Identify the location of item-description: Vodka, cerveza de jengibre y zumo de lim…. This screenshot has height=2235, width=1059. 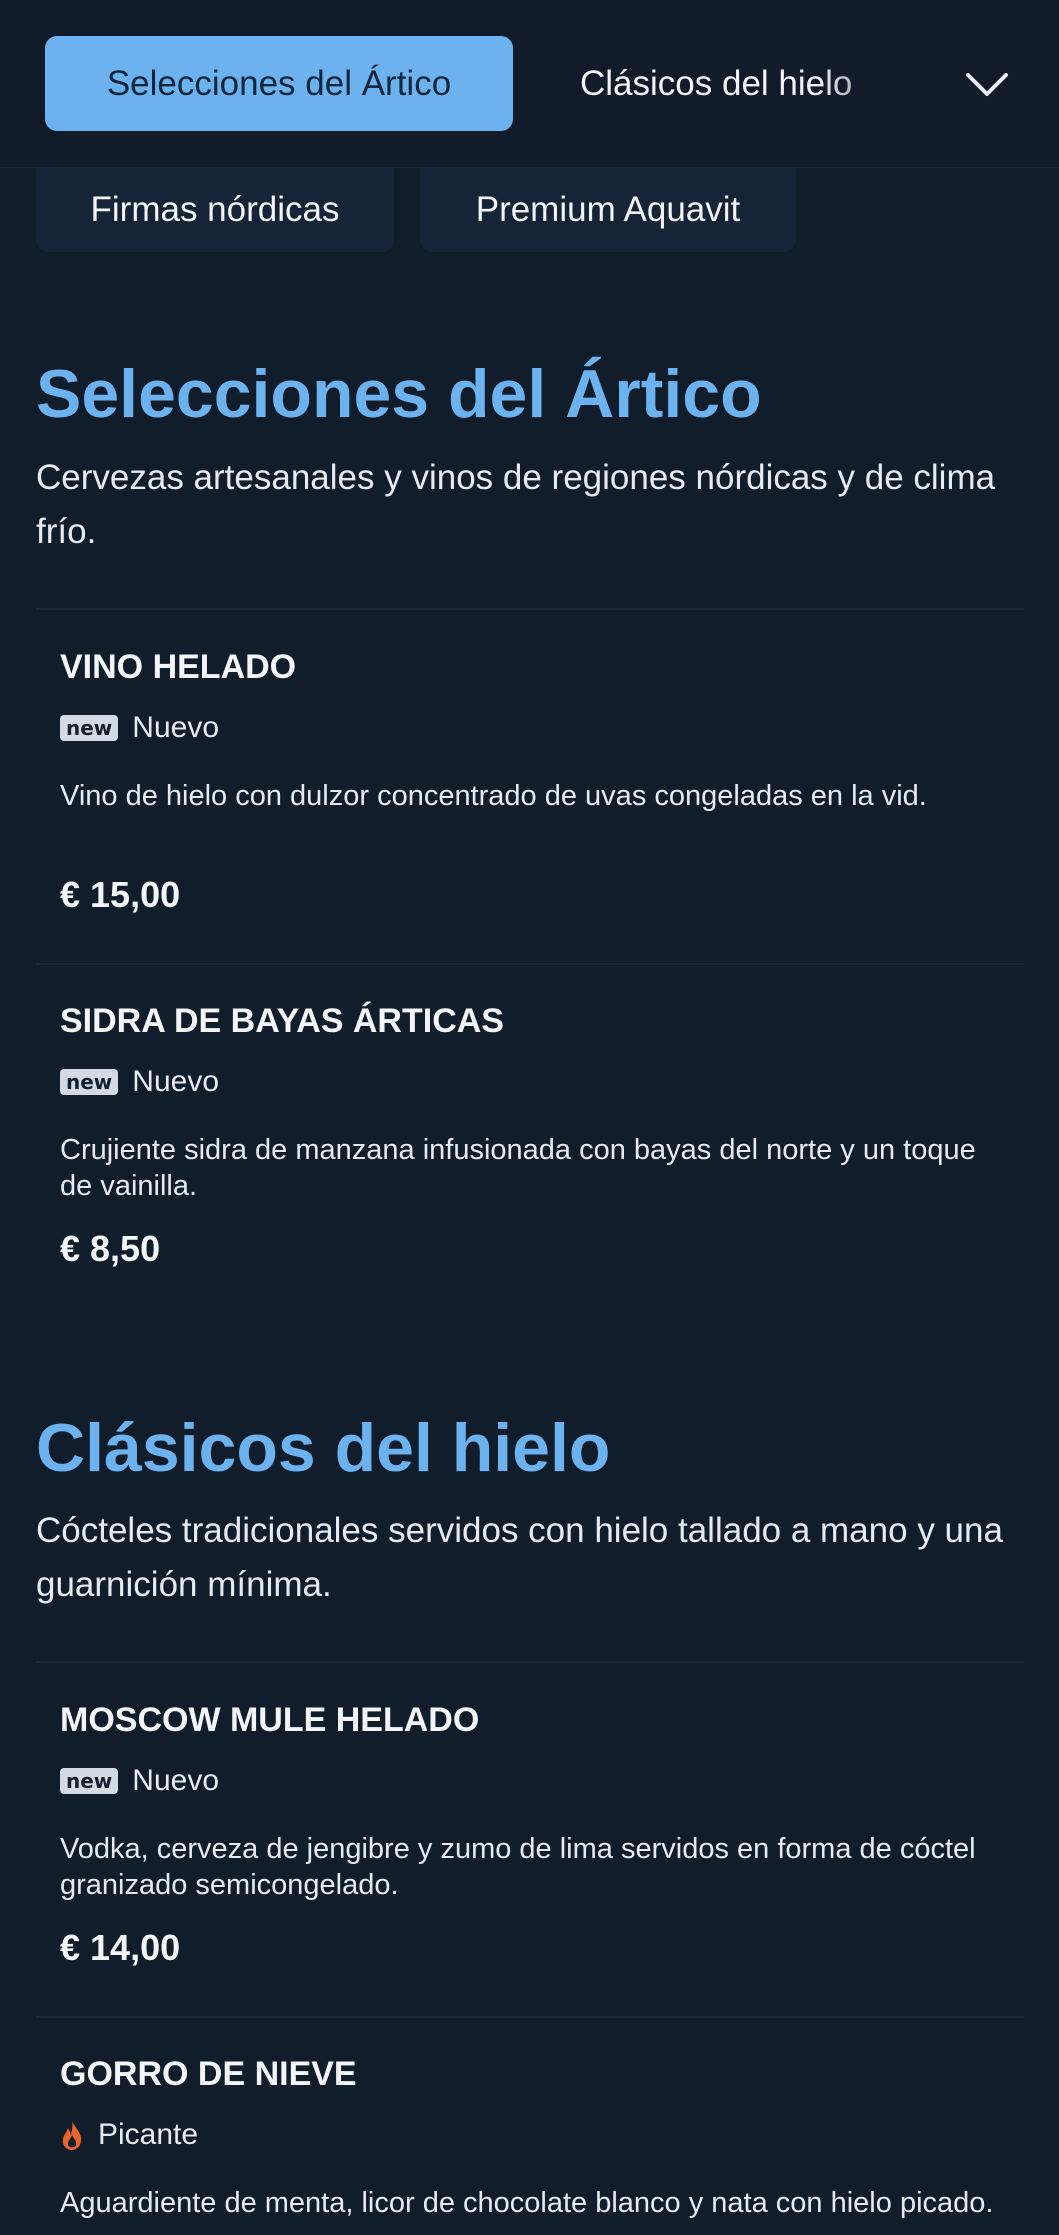
(518, 1867).